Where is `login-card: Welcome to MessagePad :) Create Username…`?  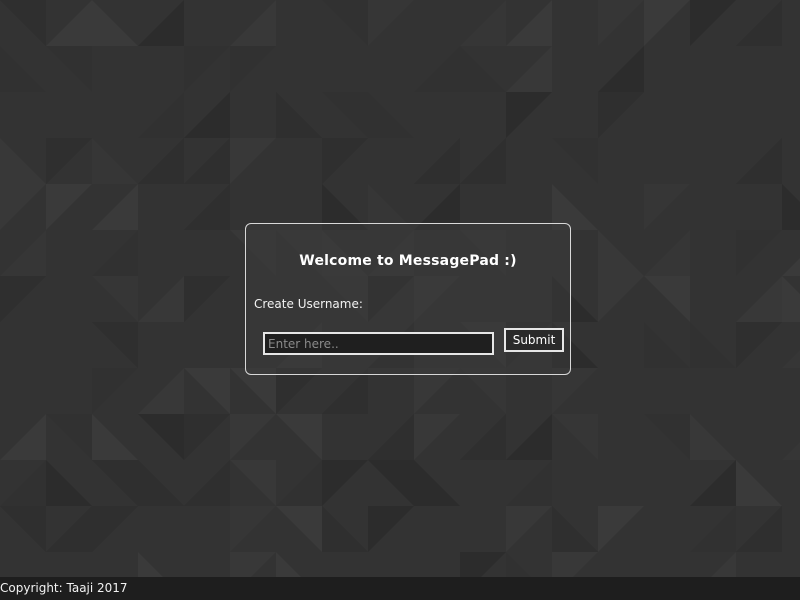
login-card: Welcome to MessagePad :) Create Username… is located at coordinates (408, 299).